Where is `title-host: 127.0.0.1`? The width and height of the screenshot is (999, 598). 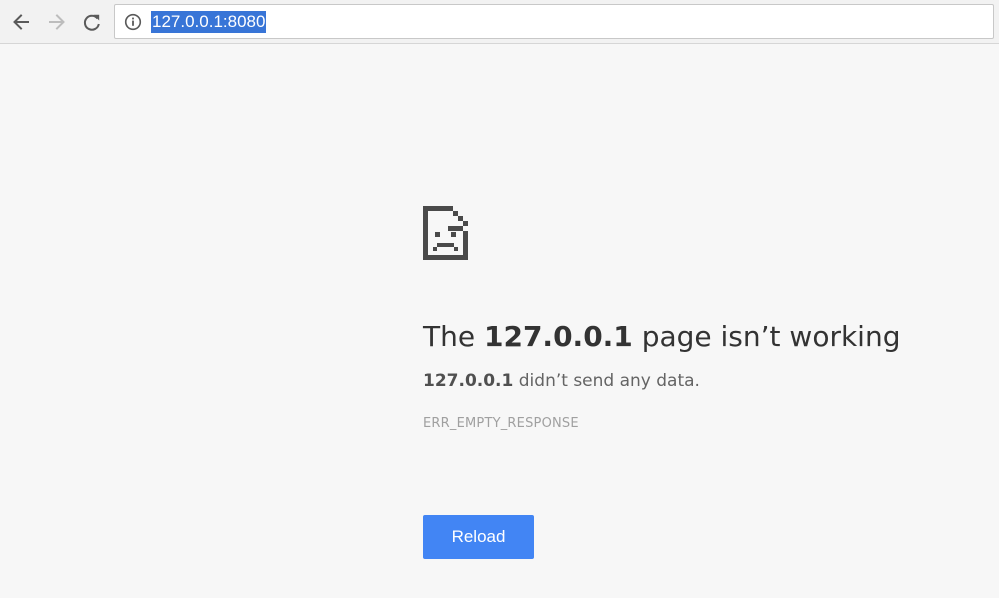 title-host: 127.0.0.1 is located at coordinates (558, 336).